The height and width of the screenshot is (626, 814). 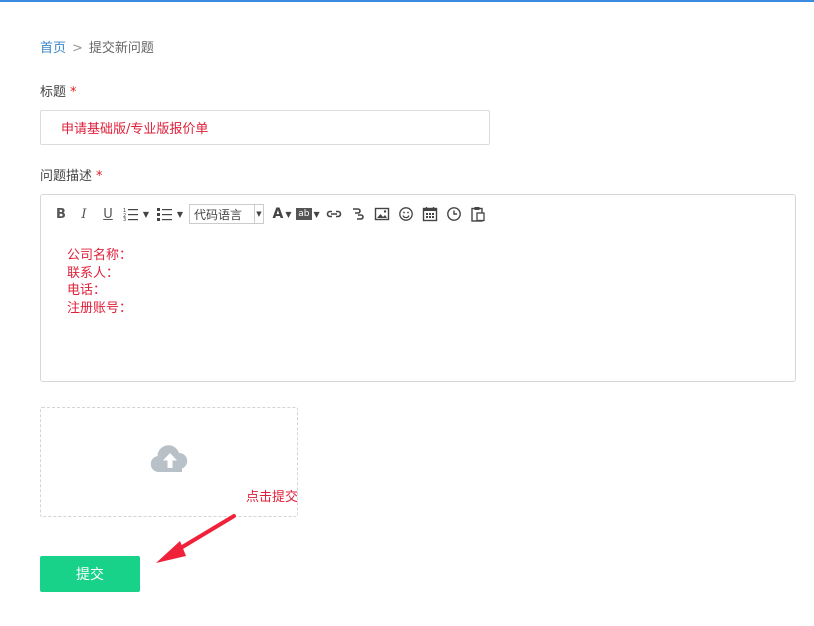 I want to click on submit-button: 提交, so click(x=90, y=574).